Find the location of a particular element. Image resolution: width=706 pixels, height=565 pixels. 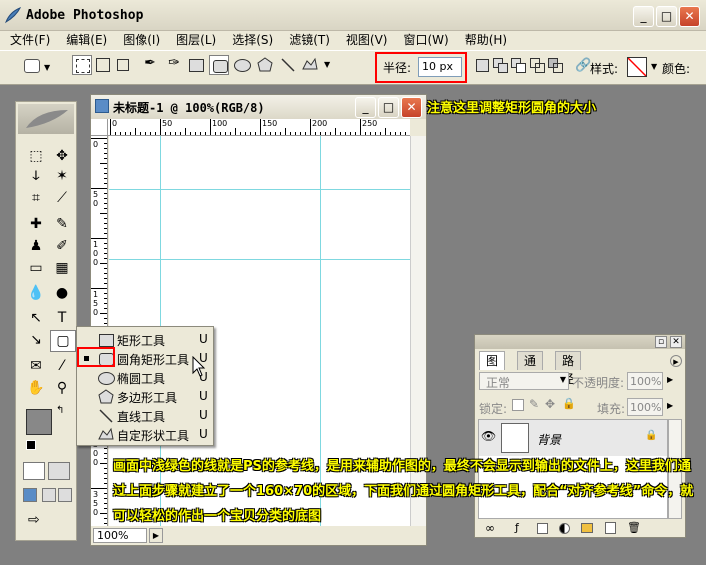

menu-item: 选择(S) is located at coordinates (252, 40).